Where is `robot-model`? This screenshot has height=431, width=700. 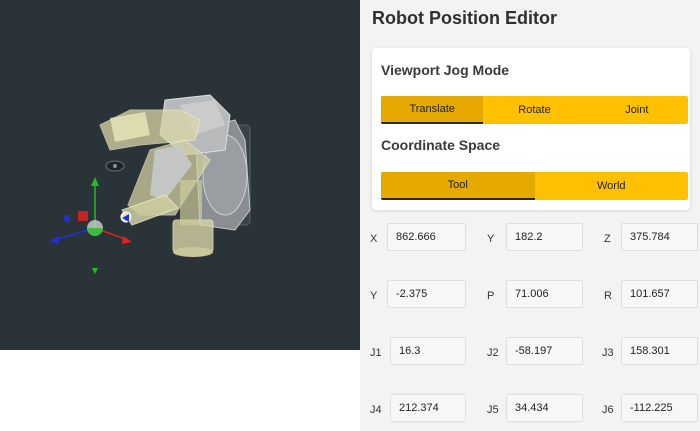
robot-model is located at coordinates (175, 175).